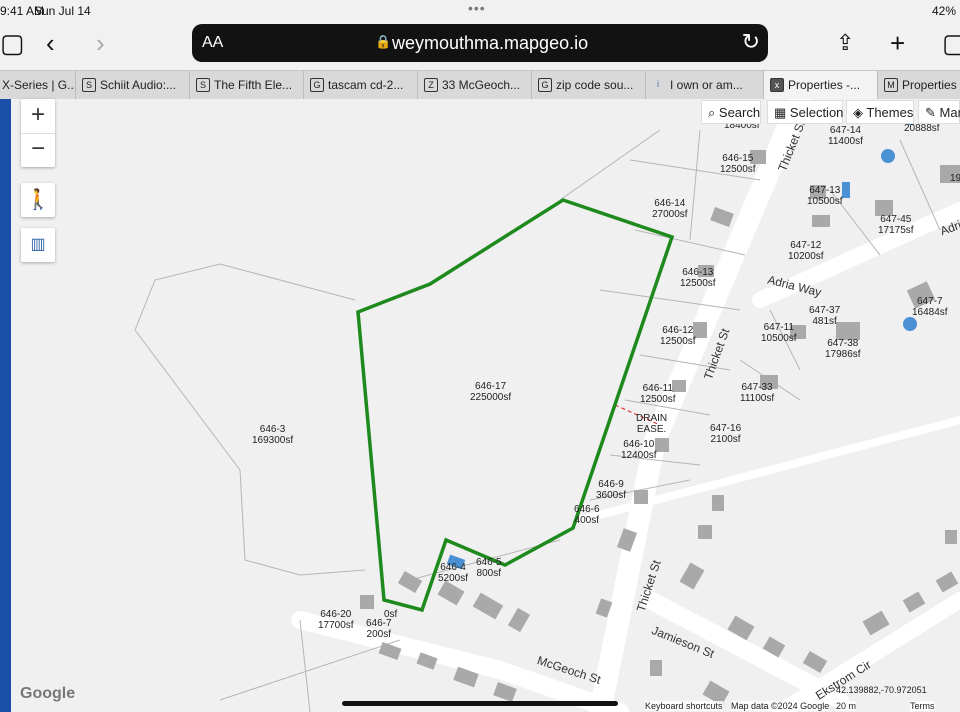 Image resolution: width=960 pixels, height=712 pixels. I want to click on forward-icon: ›, so click(100, 43).